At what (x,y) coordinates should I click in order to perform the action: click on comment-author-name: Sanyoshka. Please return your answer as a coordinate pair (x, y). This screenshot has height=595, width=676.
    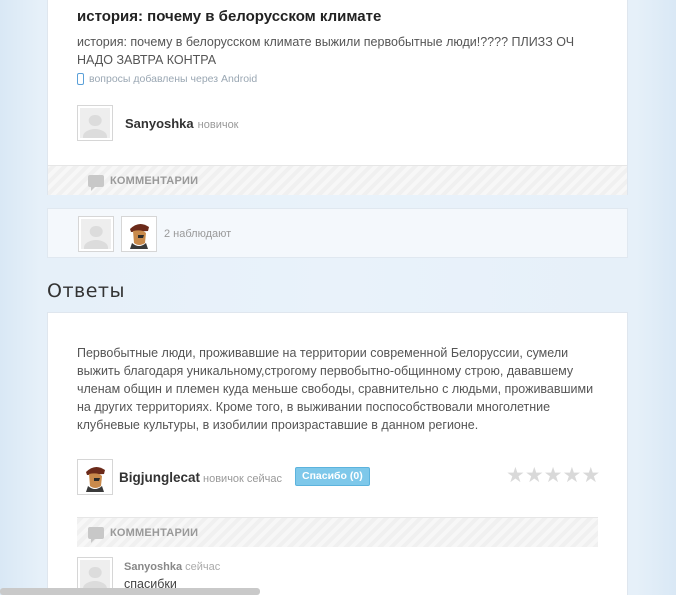
    Looking at the image, I should click on (153, 567).